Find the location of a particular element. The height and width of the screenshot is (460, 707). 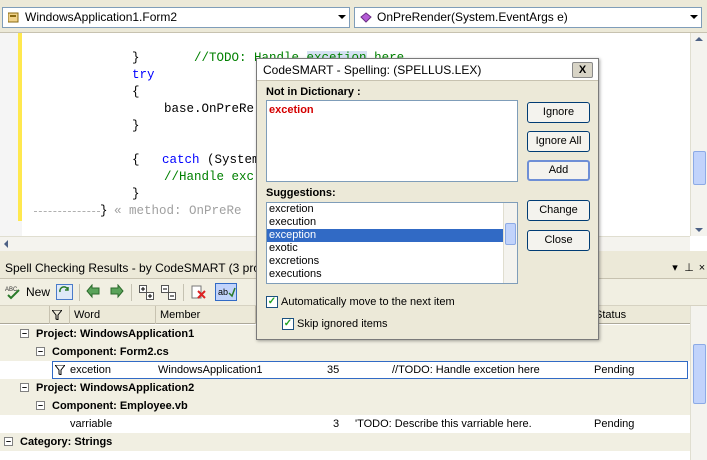

class-selector-combo: WindowsApplication1.Form2 is located at coordinates (176, 17).